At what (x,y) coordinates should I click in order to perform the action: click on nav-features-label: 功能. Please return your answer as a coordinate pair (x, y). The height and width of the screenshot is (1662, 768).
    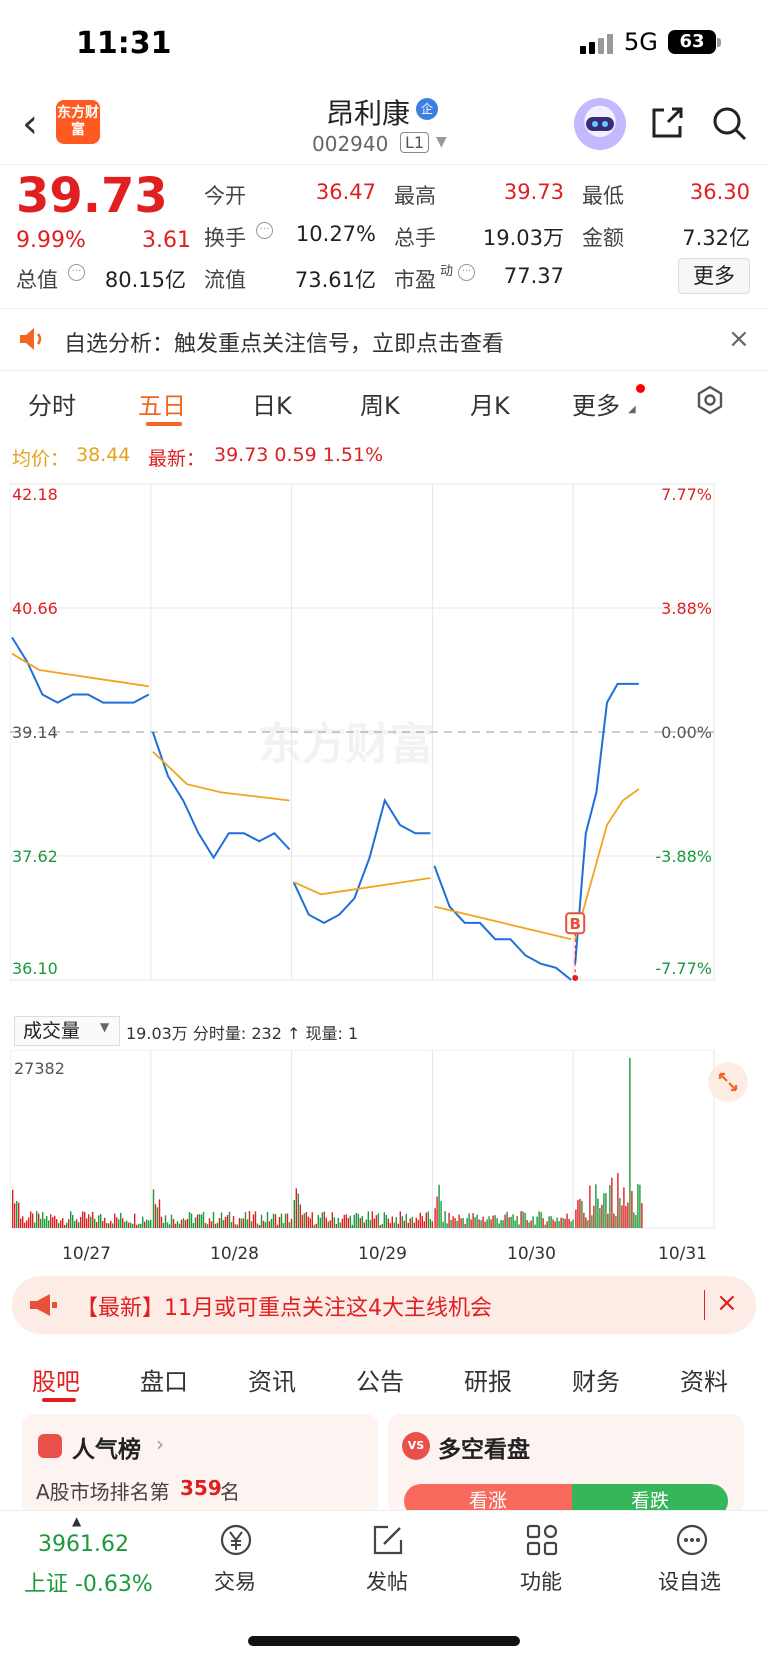
    Looking at the image, I should click on (541, 1581).